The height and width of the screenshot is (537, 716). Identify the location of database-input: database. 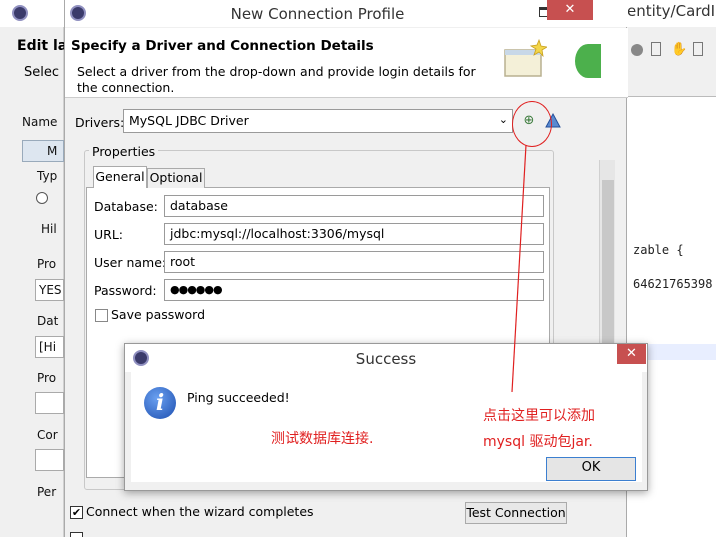
(354, 206).